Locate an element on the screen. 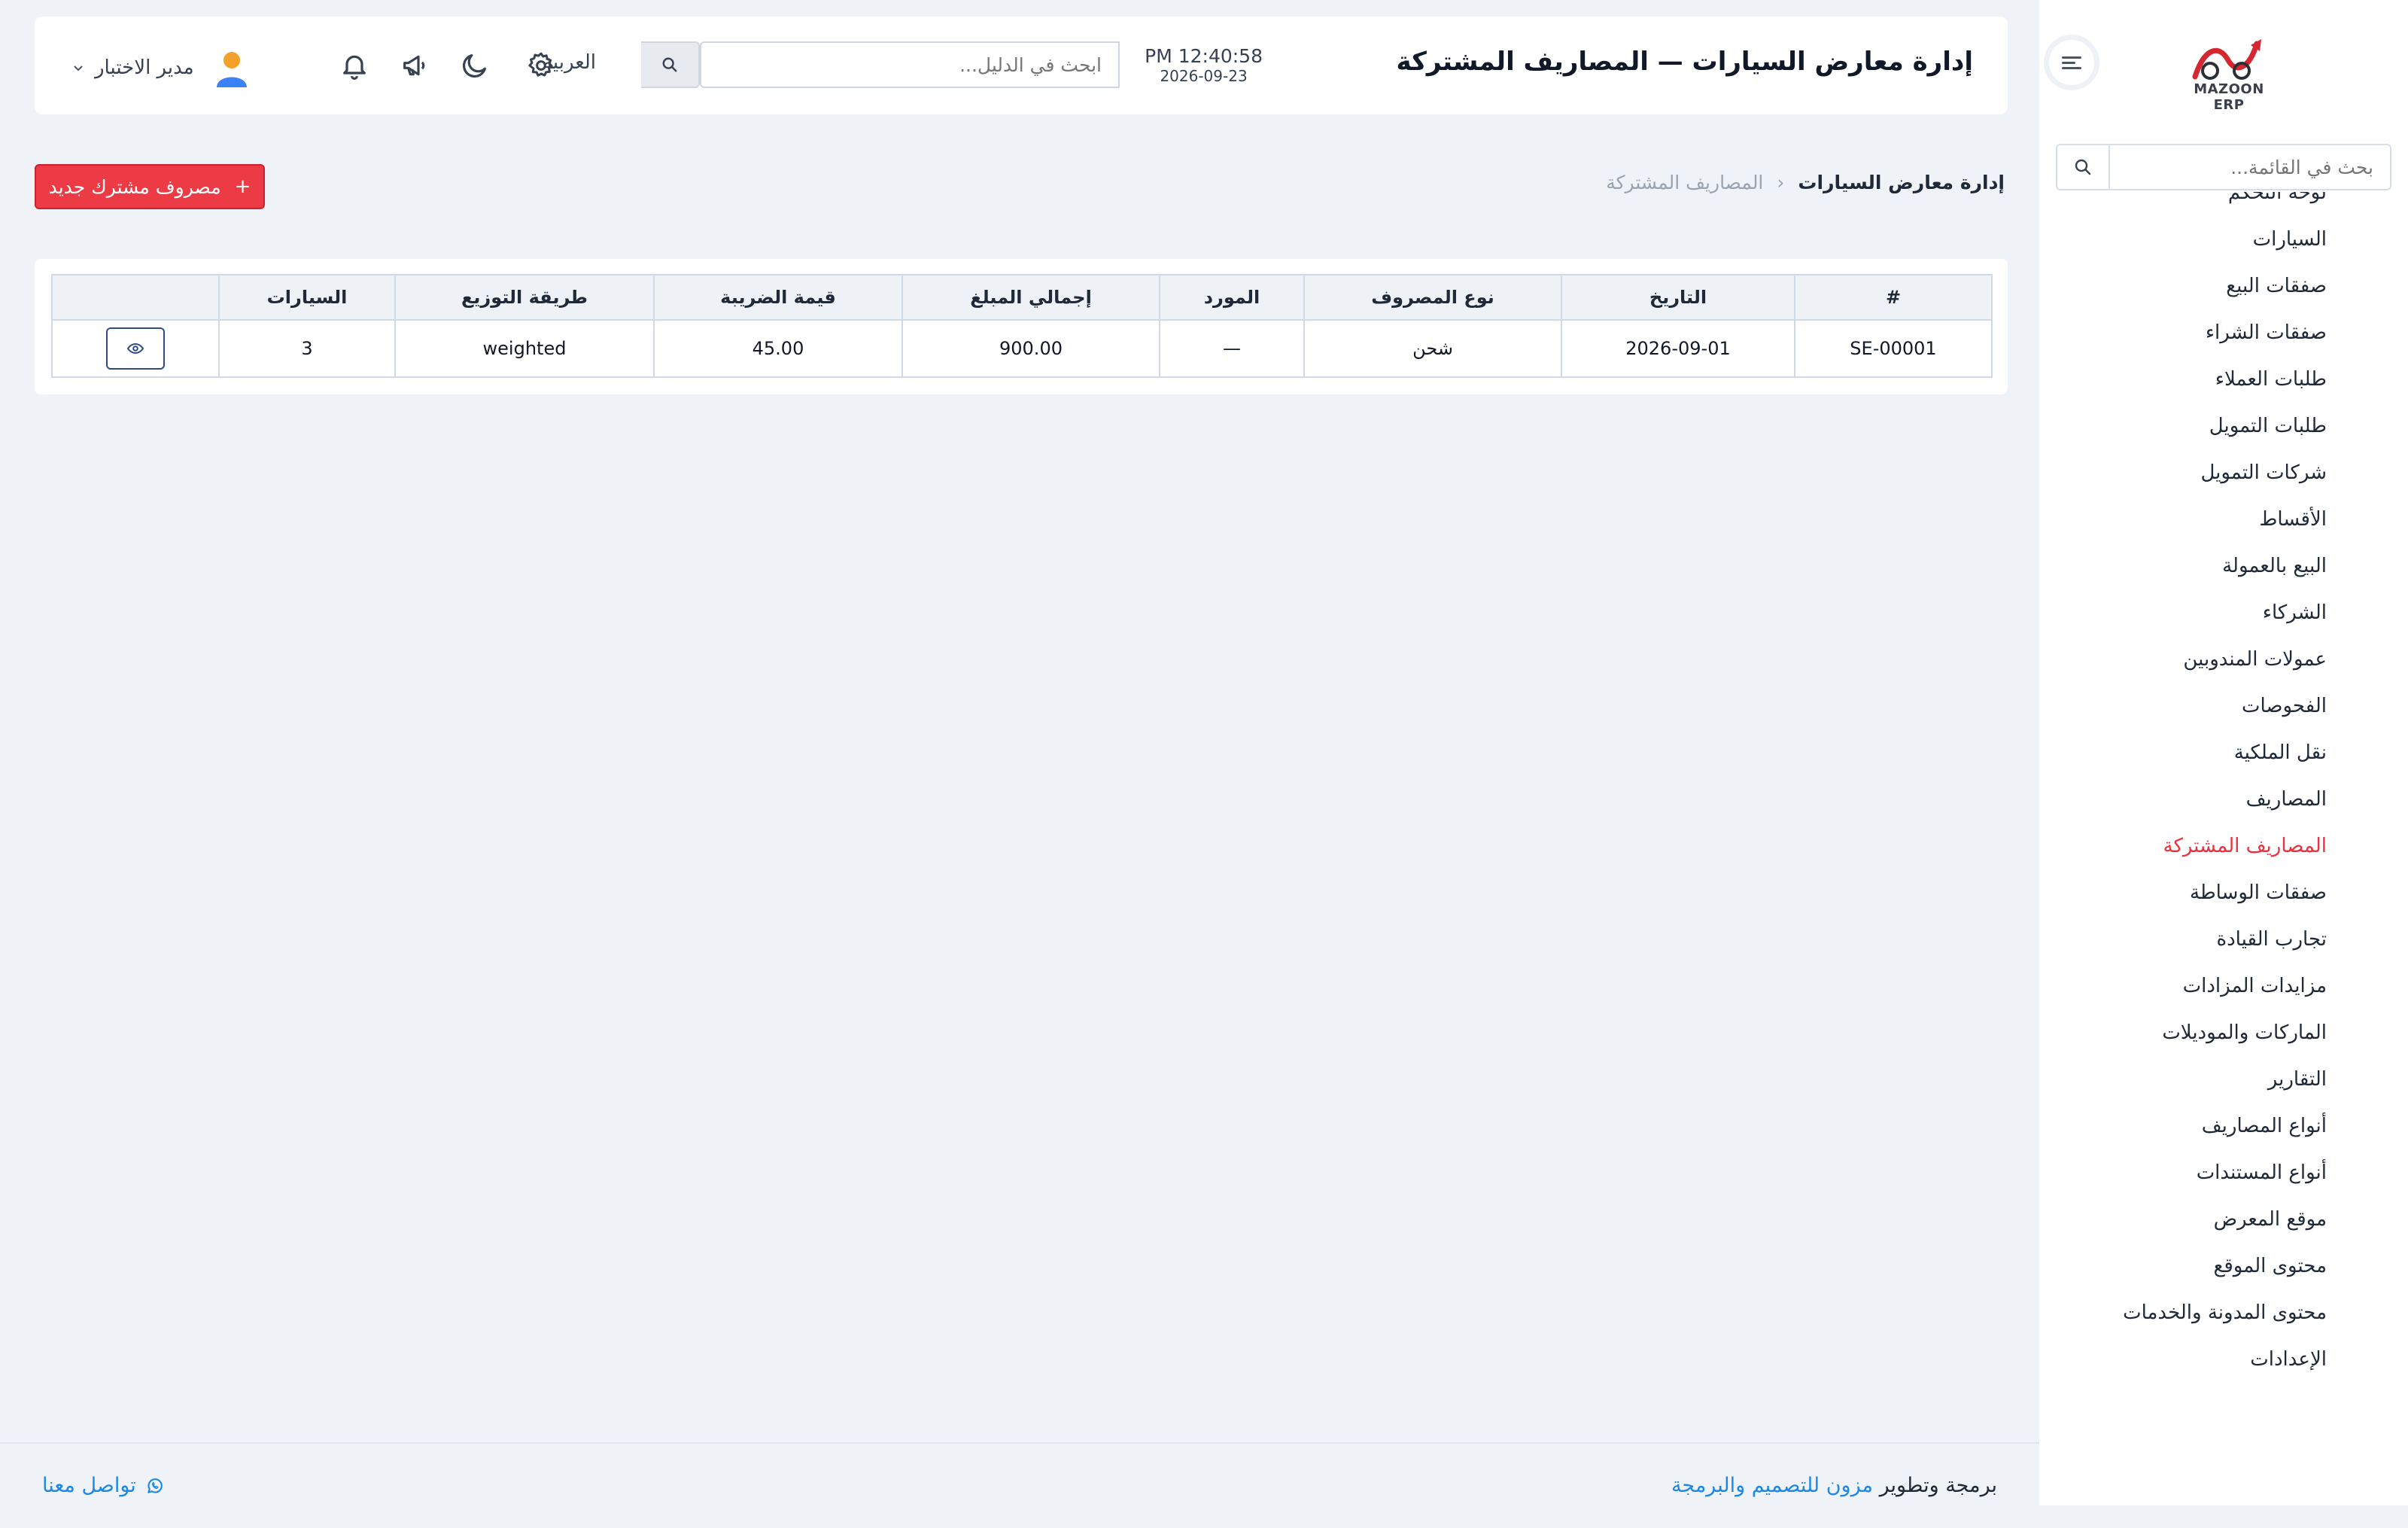 This screenshot has width=2408, height=1528. sidebar-item-cars: السيارات is located at coordinates (2223, 239).